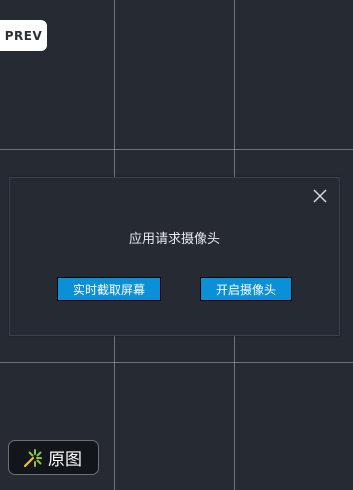 This screenshot has height=490, width=353. I want to click on open-camera-button: 开启摄像头, so click(246, 289).